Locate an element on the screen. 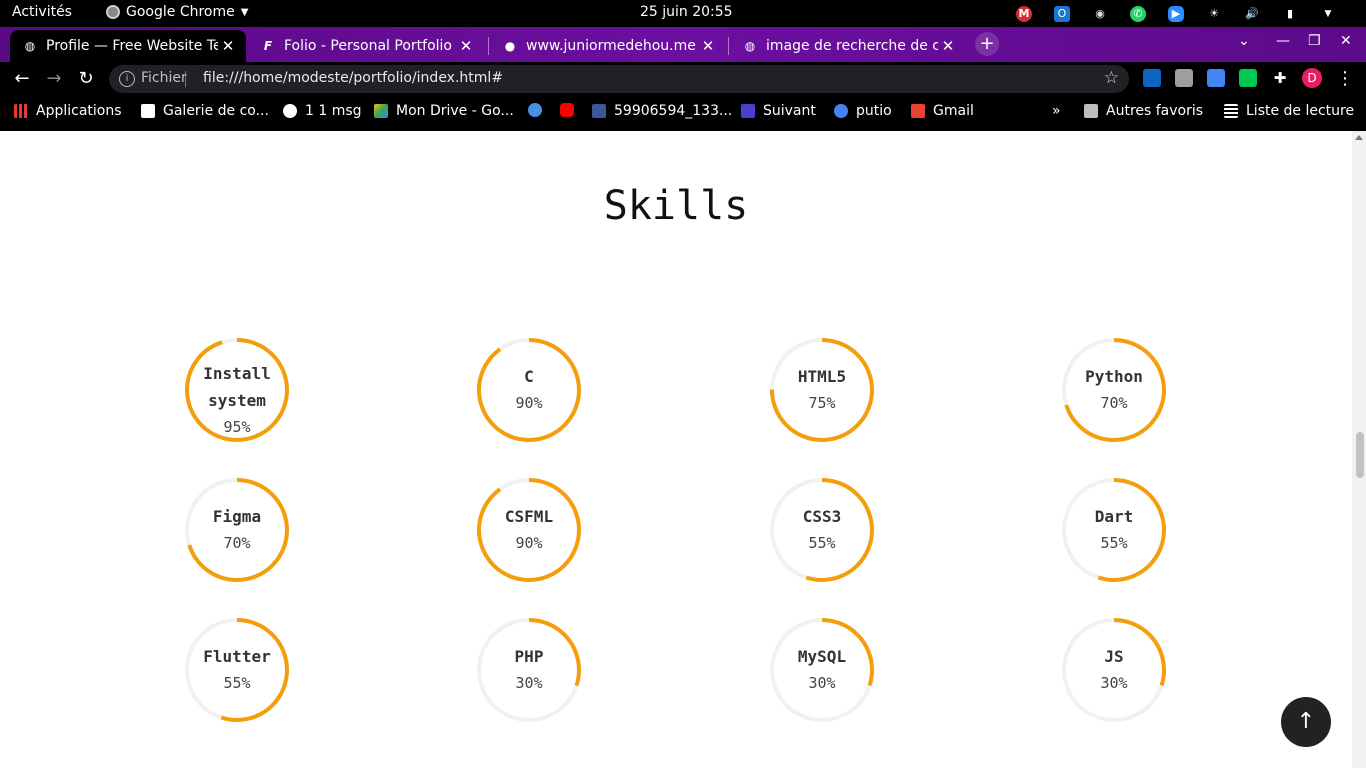 This screenshot has height=768, width=1366. bookmark-label: Liste de lecture is located at coordinates (1300, 111).